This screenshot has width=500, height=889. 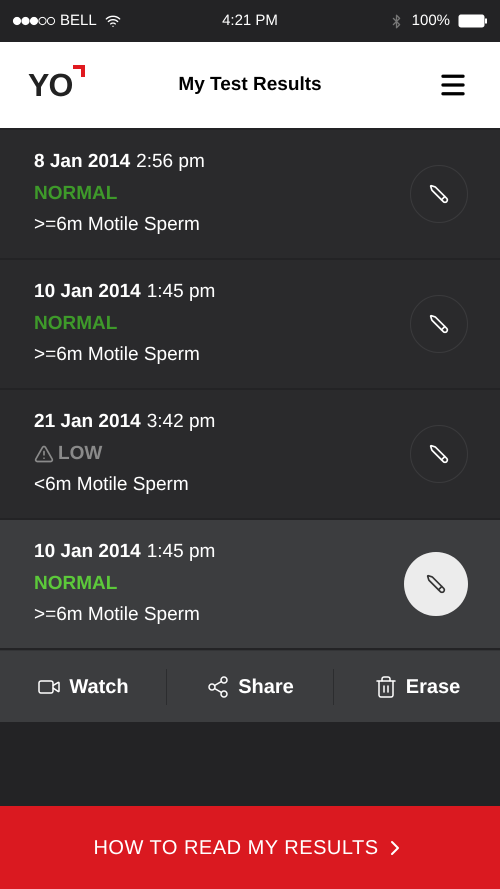 I want to click on share-icon, so click(x=218, y=686).